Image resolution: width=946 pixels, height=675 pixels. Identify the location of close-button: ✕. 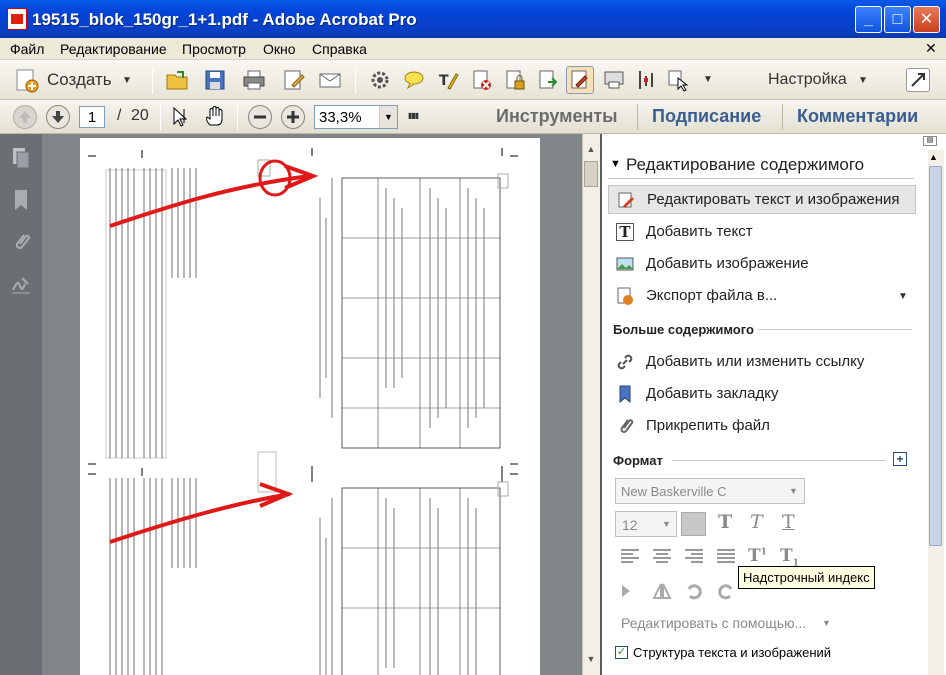
(926, 19).